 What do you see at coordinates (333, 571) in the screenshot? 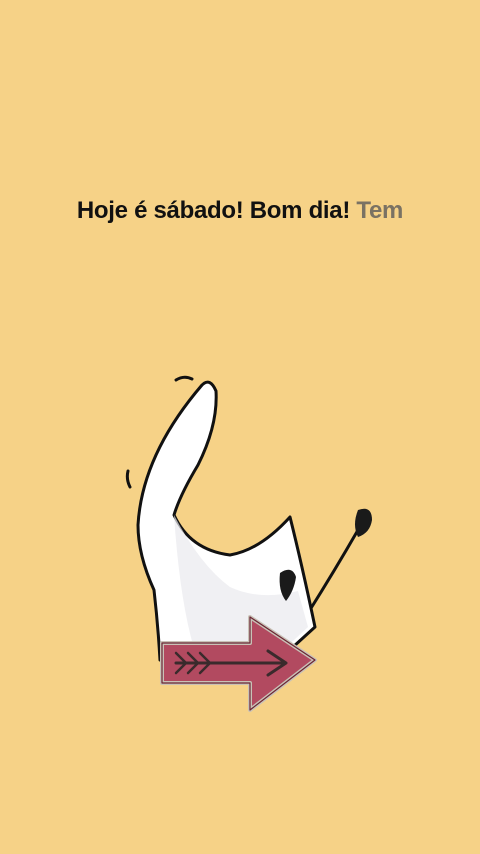
I see `character-arm` at bounding box center [333, 571].